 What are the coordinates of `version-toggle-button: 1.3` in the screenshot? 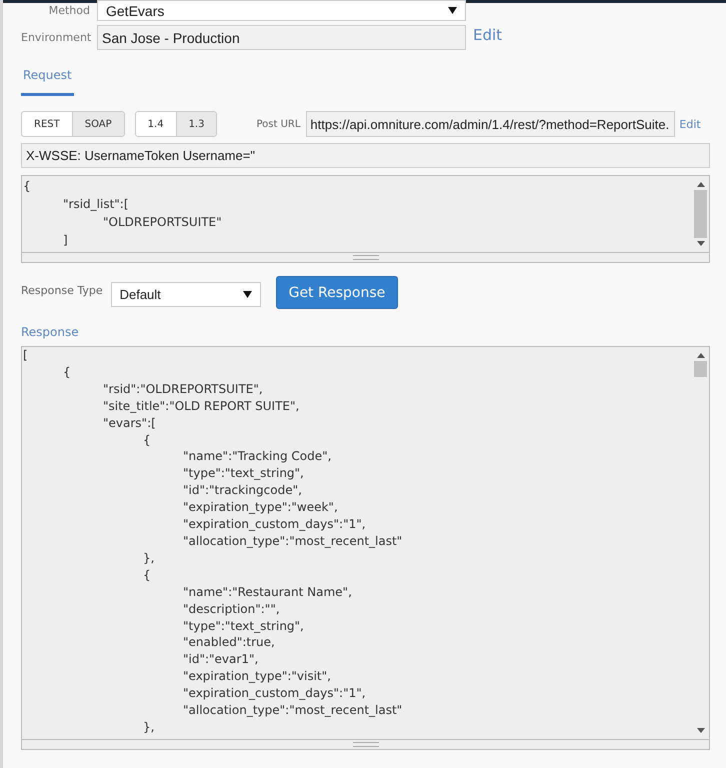 It's located at (197, 124).